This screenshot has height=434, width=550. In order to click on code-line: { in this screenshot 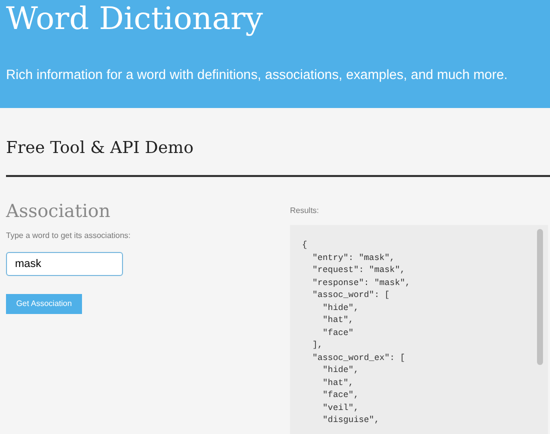, I will do `click(305, 245)`.